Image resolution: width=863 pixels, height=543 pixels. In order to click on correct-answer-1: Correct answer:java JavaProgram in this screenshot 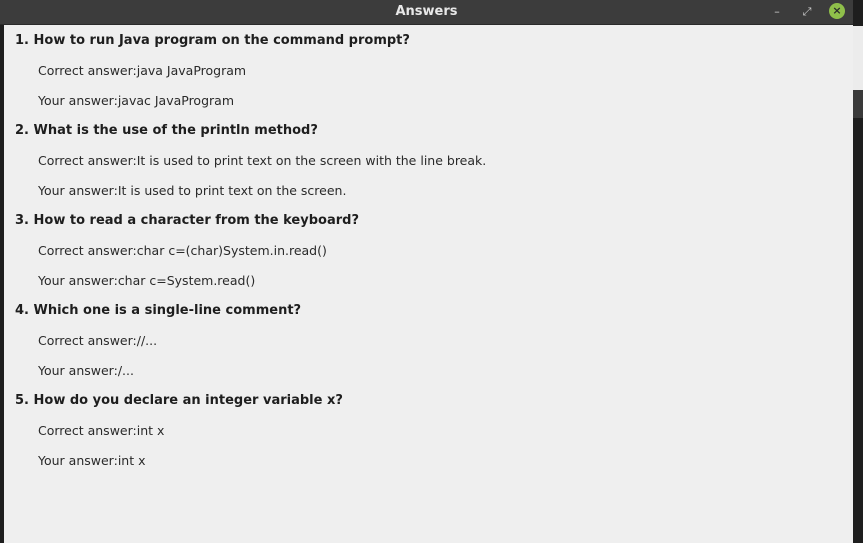, I will do `click(142, 70)`.